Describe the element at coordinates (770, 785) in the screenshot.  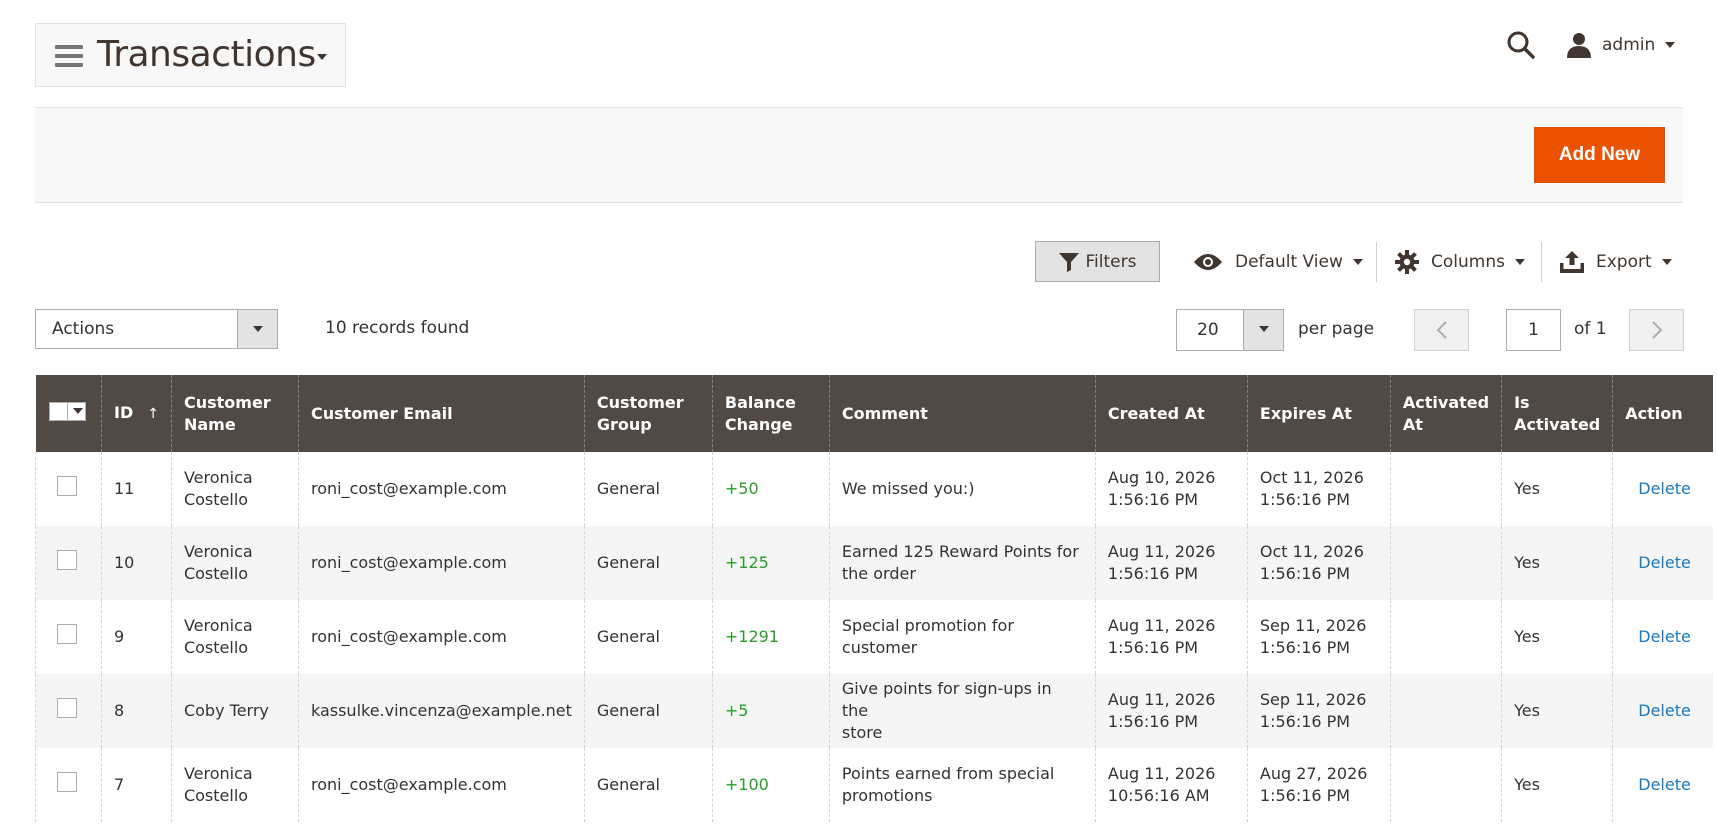
I see `cell-balance-change: +100` at that location.